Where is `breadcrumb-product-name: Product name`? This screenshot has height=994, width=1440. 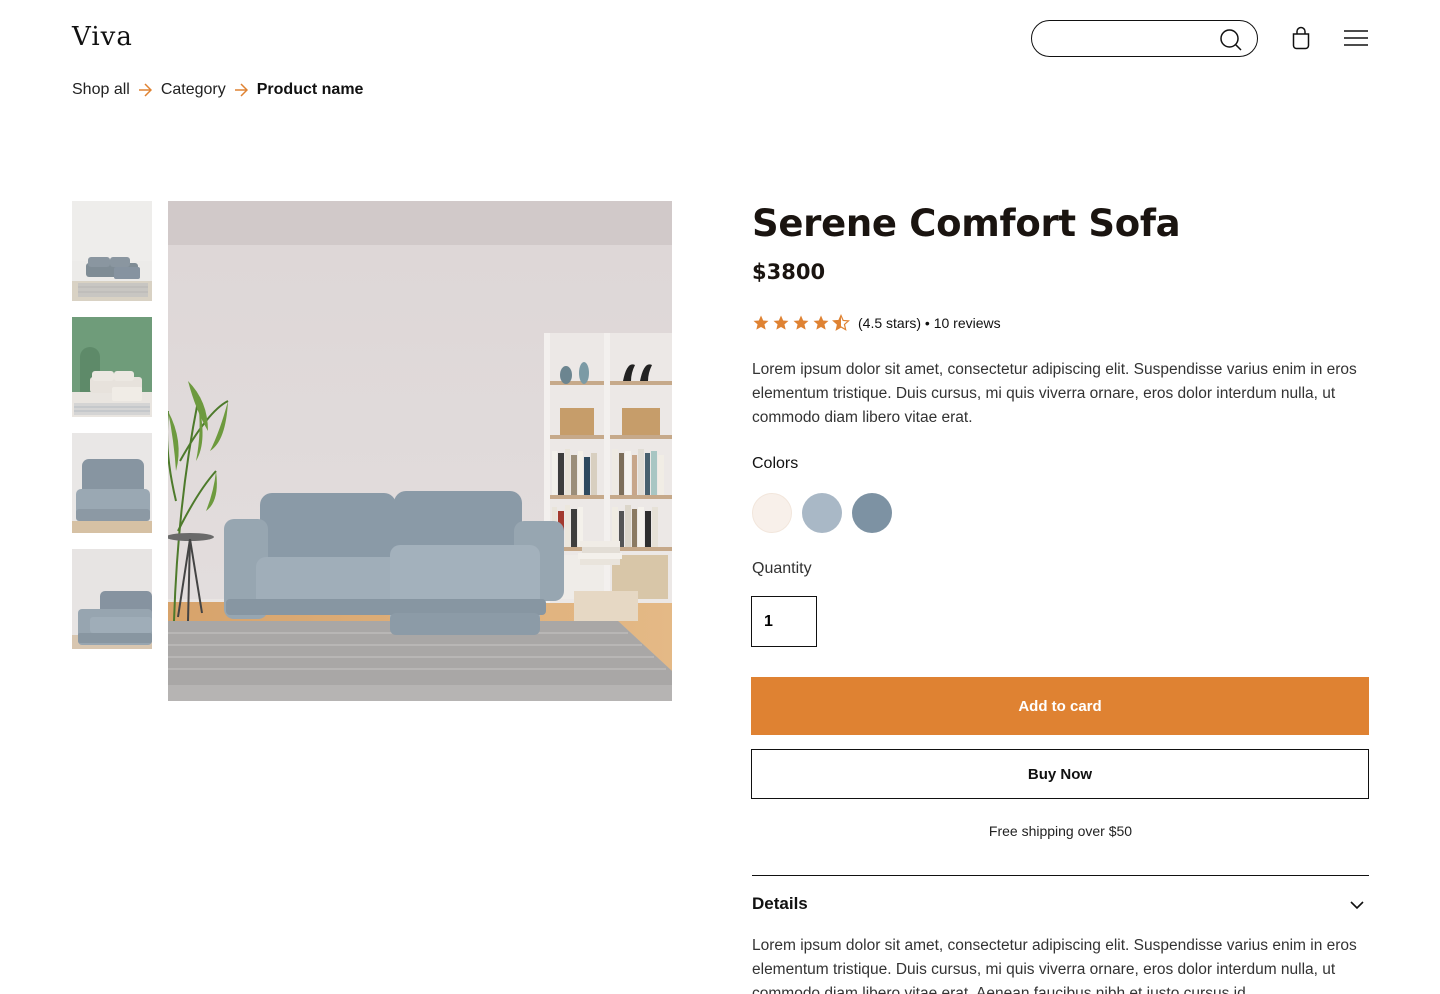 breadcrumb-product-name: Product name is located at coordinates (310, 89).